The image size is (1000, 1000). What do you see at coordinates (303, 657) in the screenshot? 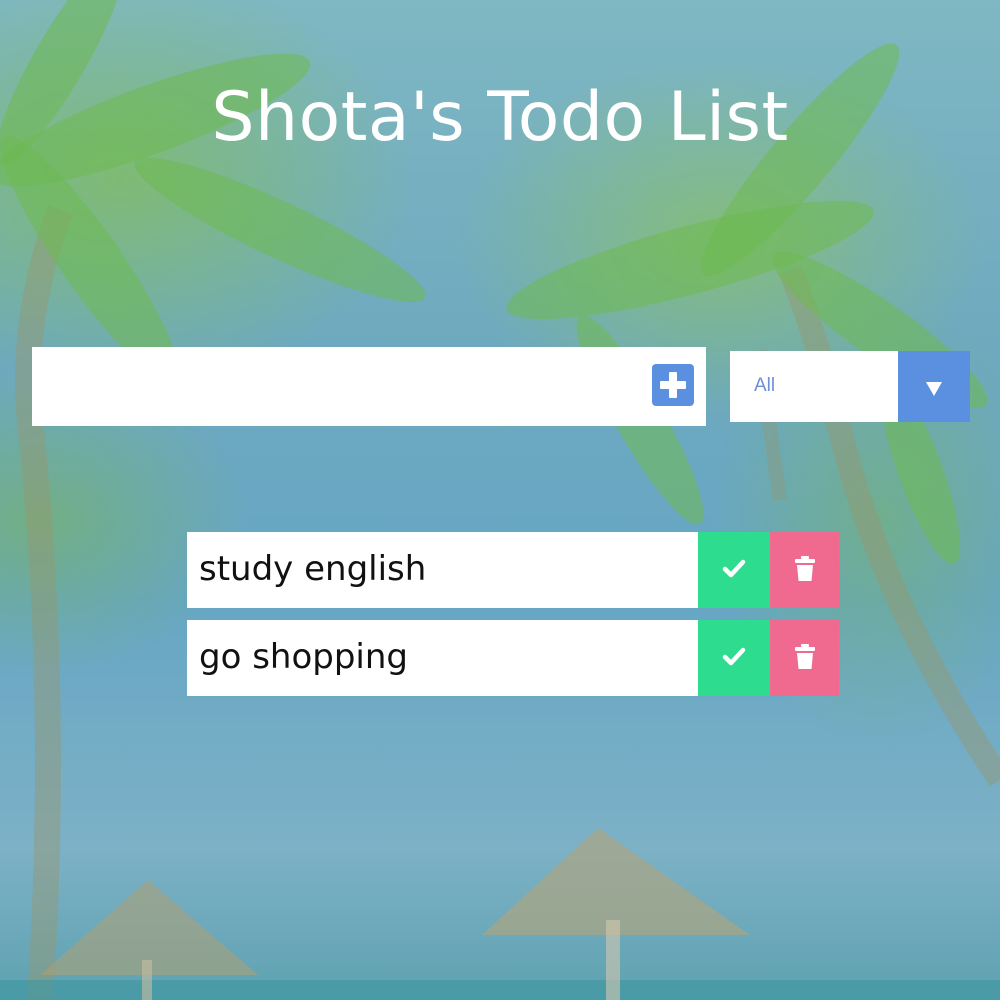
I see `todo-text: go shopping` at bounding box center [303, 657].